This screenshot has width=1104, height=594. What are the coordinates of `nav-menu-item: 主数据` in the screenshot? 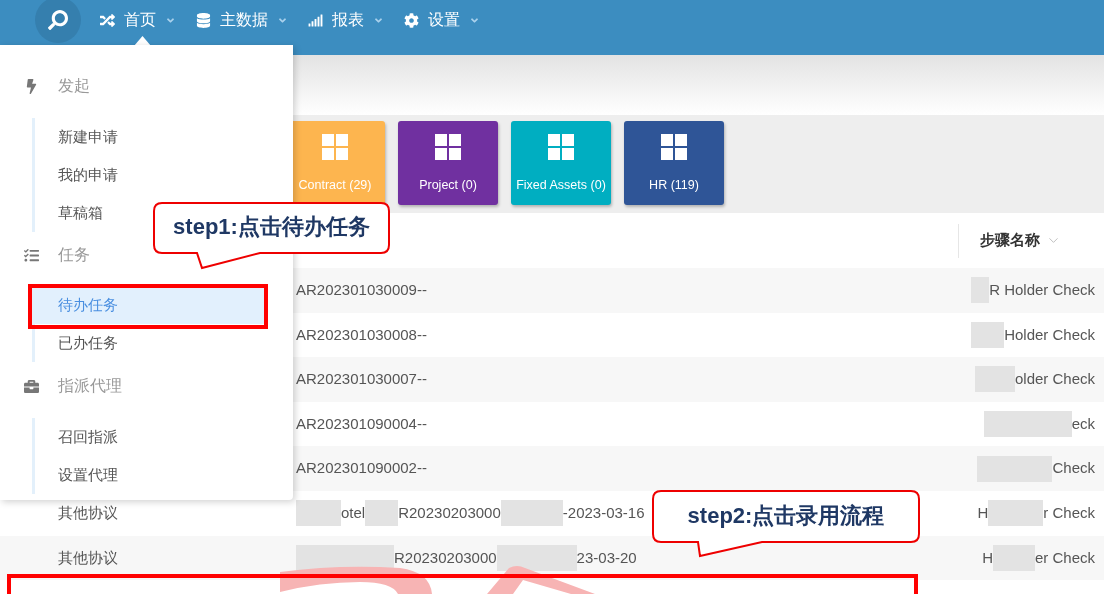 It's located at (242, 20).